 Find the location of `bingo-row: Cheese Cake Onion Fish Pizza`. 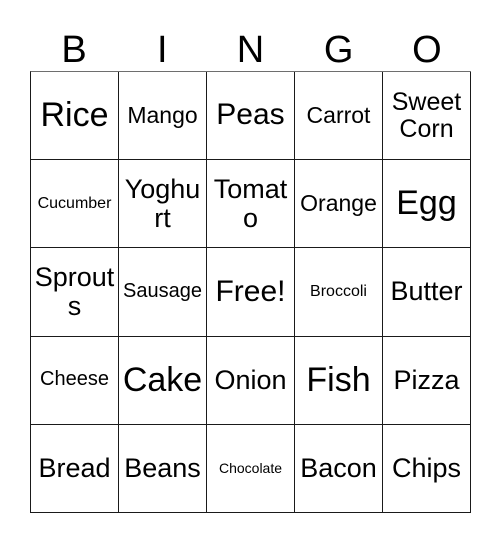

bingo-row: Cheese Cake Onion Fish Pizza is located at coordinates (251, 380).